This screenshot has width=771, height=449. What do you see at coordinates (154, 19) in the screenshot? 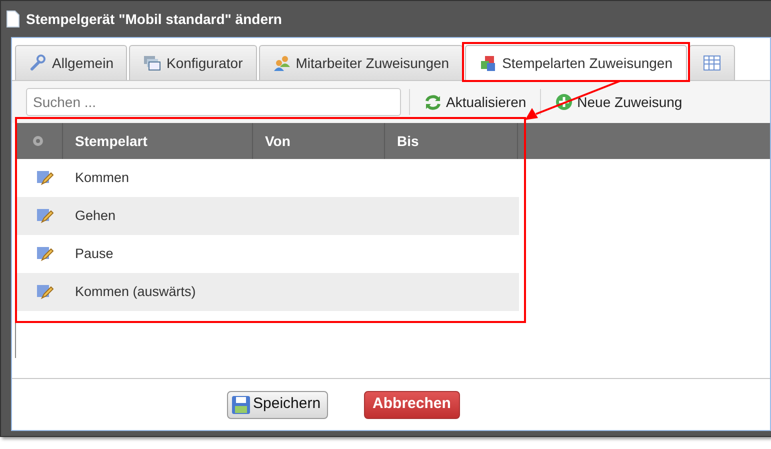
I see `window-title: Stempelgerät "Mobil standard" ändern` at bounding box center [154, 19].